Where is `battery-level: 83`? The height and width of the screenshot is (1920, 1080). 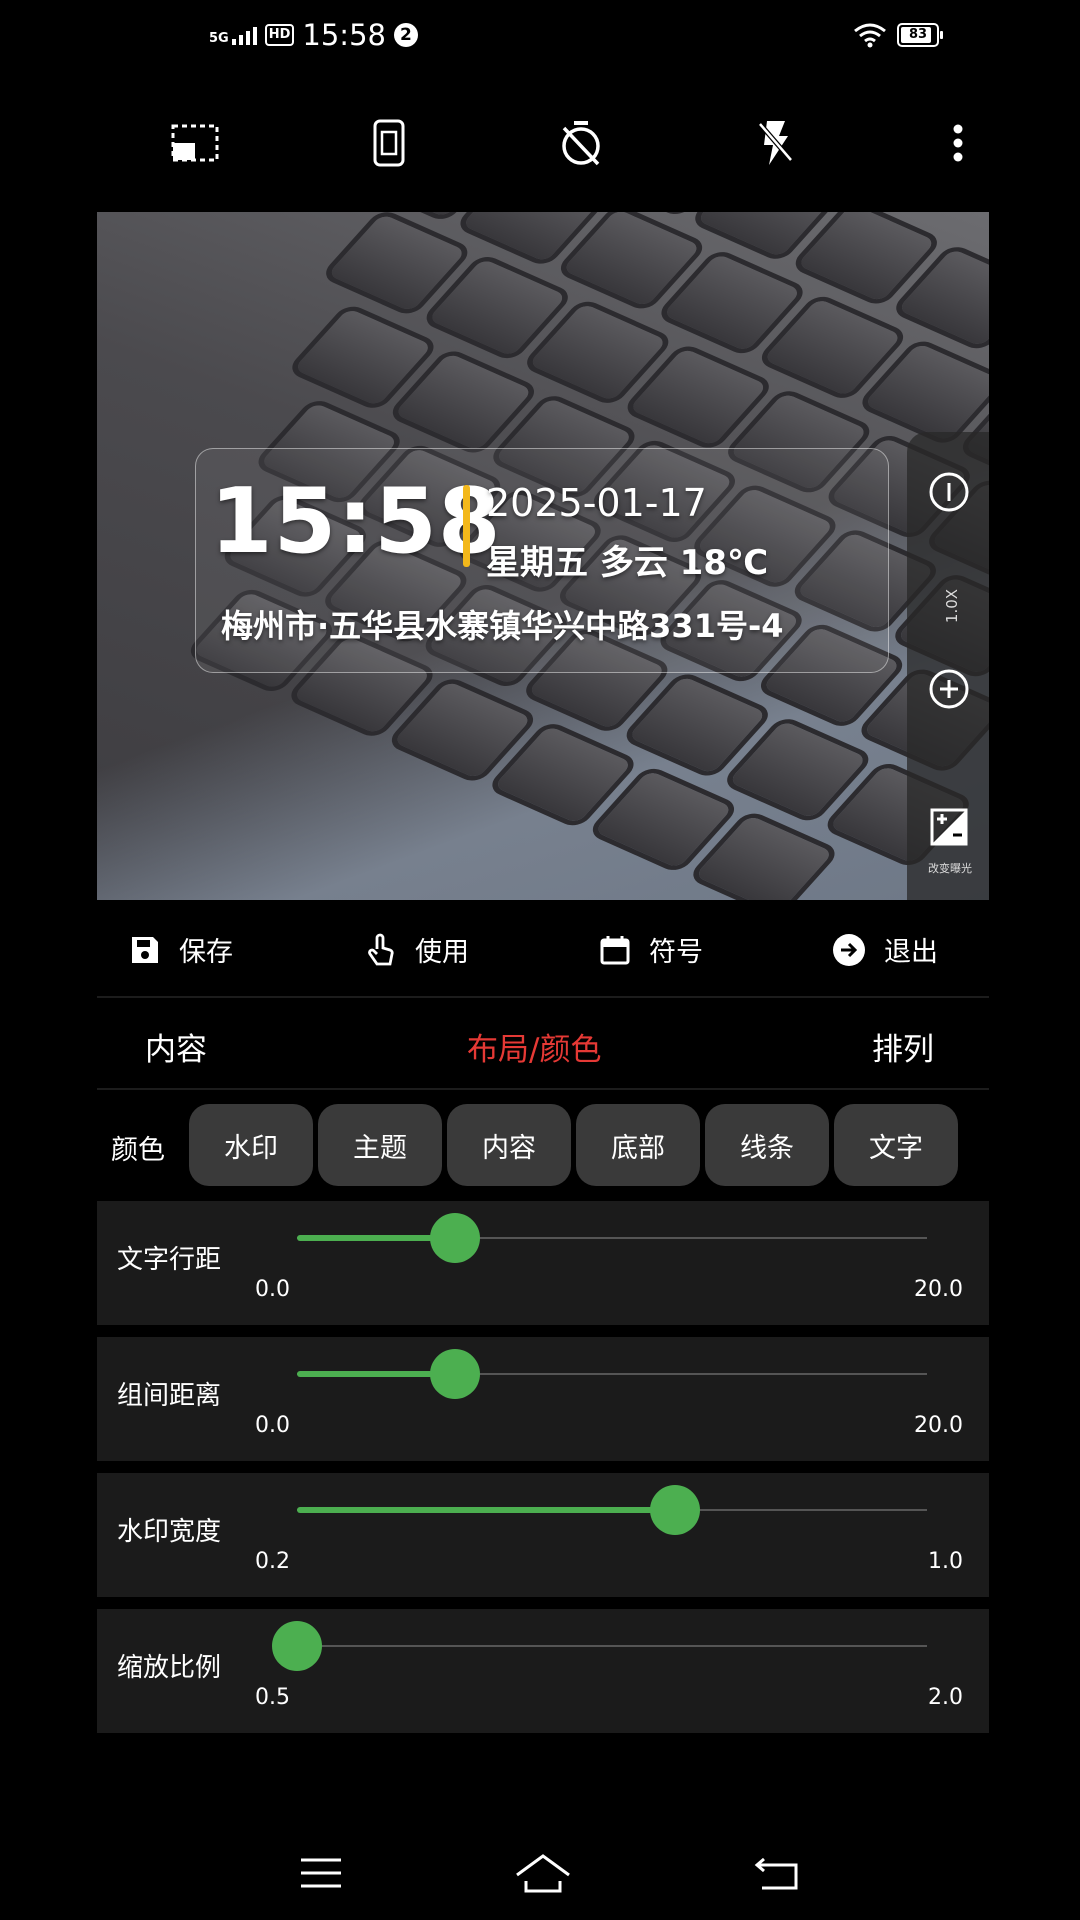
battery-level: 83 is located at coordinates (918, 34).